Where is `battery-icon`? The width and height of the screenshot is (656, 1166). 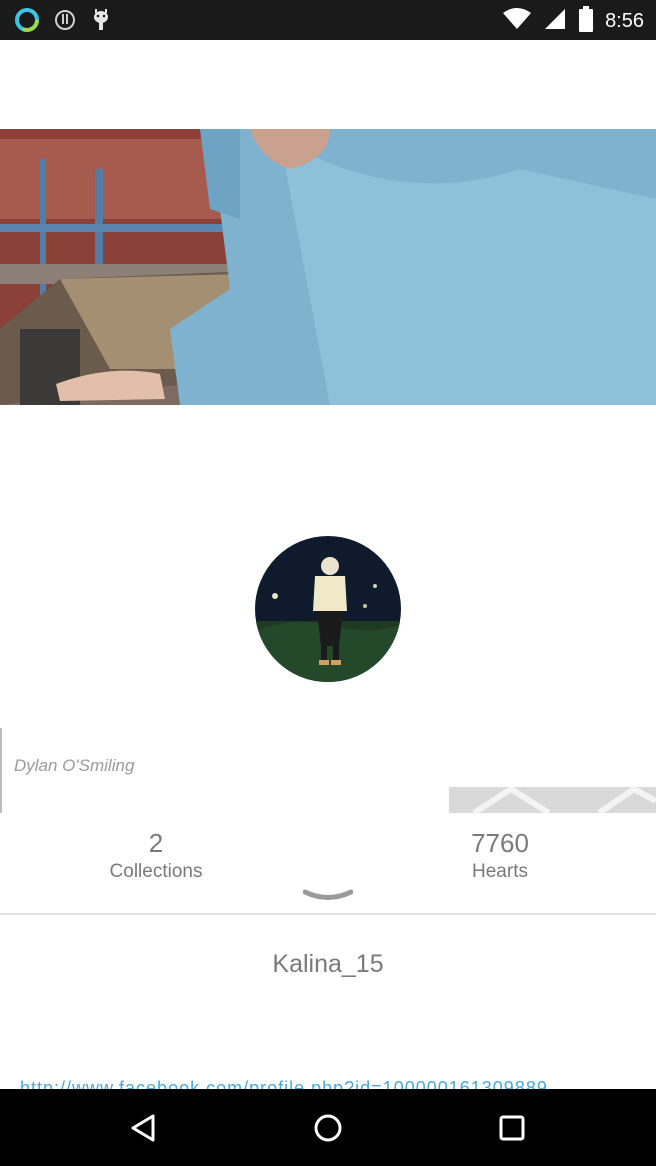
battery-icon is located at coordinates (586, 21).